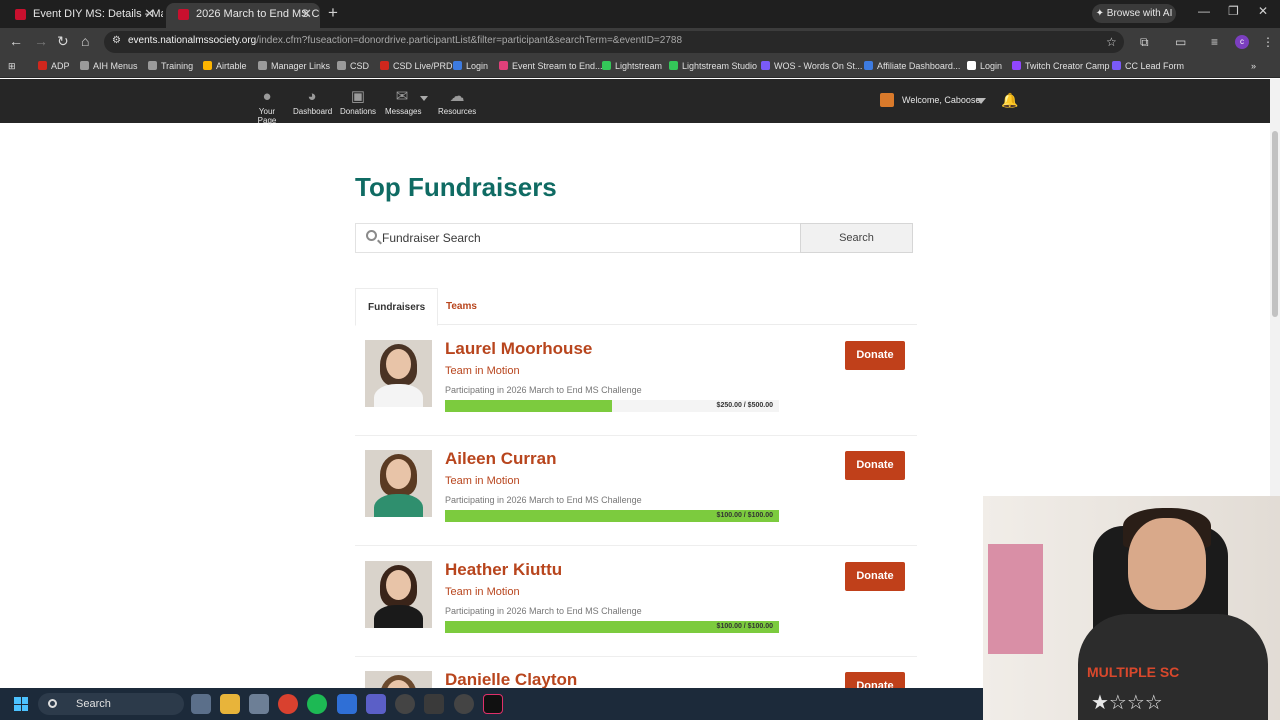 The image size is (1280, 720). Describe the element at coordinates (83, 15) in the screenshot. I see `browser-tab-1: Event DIY MS: Details - March t ✕` at that location.